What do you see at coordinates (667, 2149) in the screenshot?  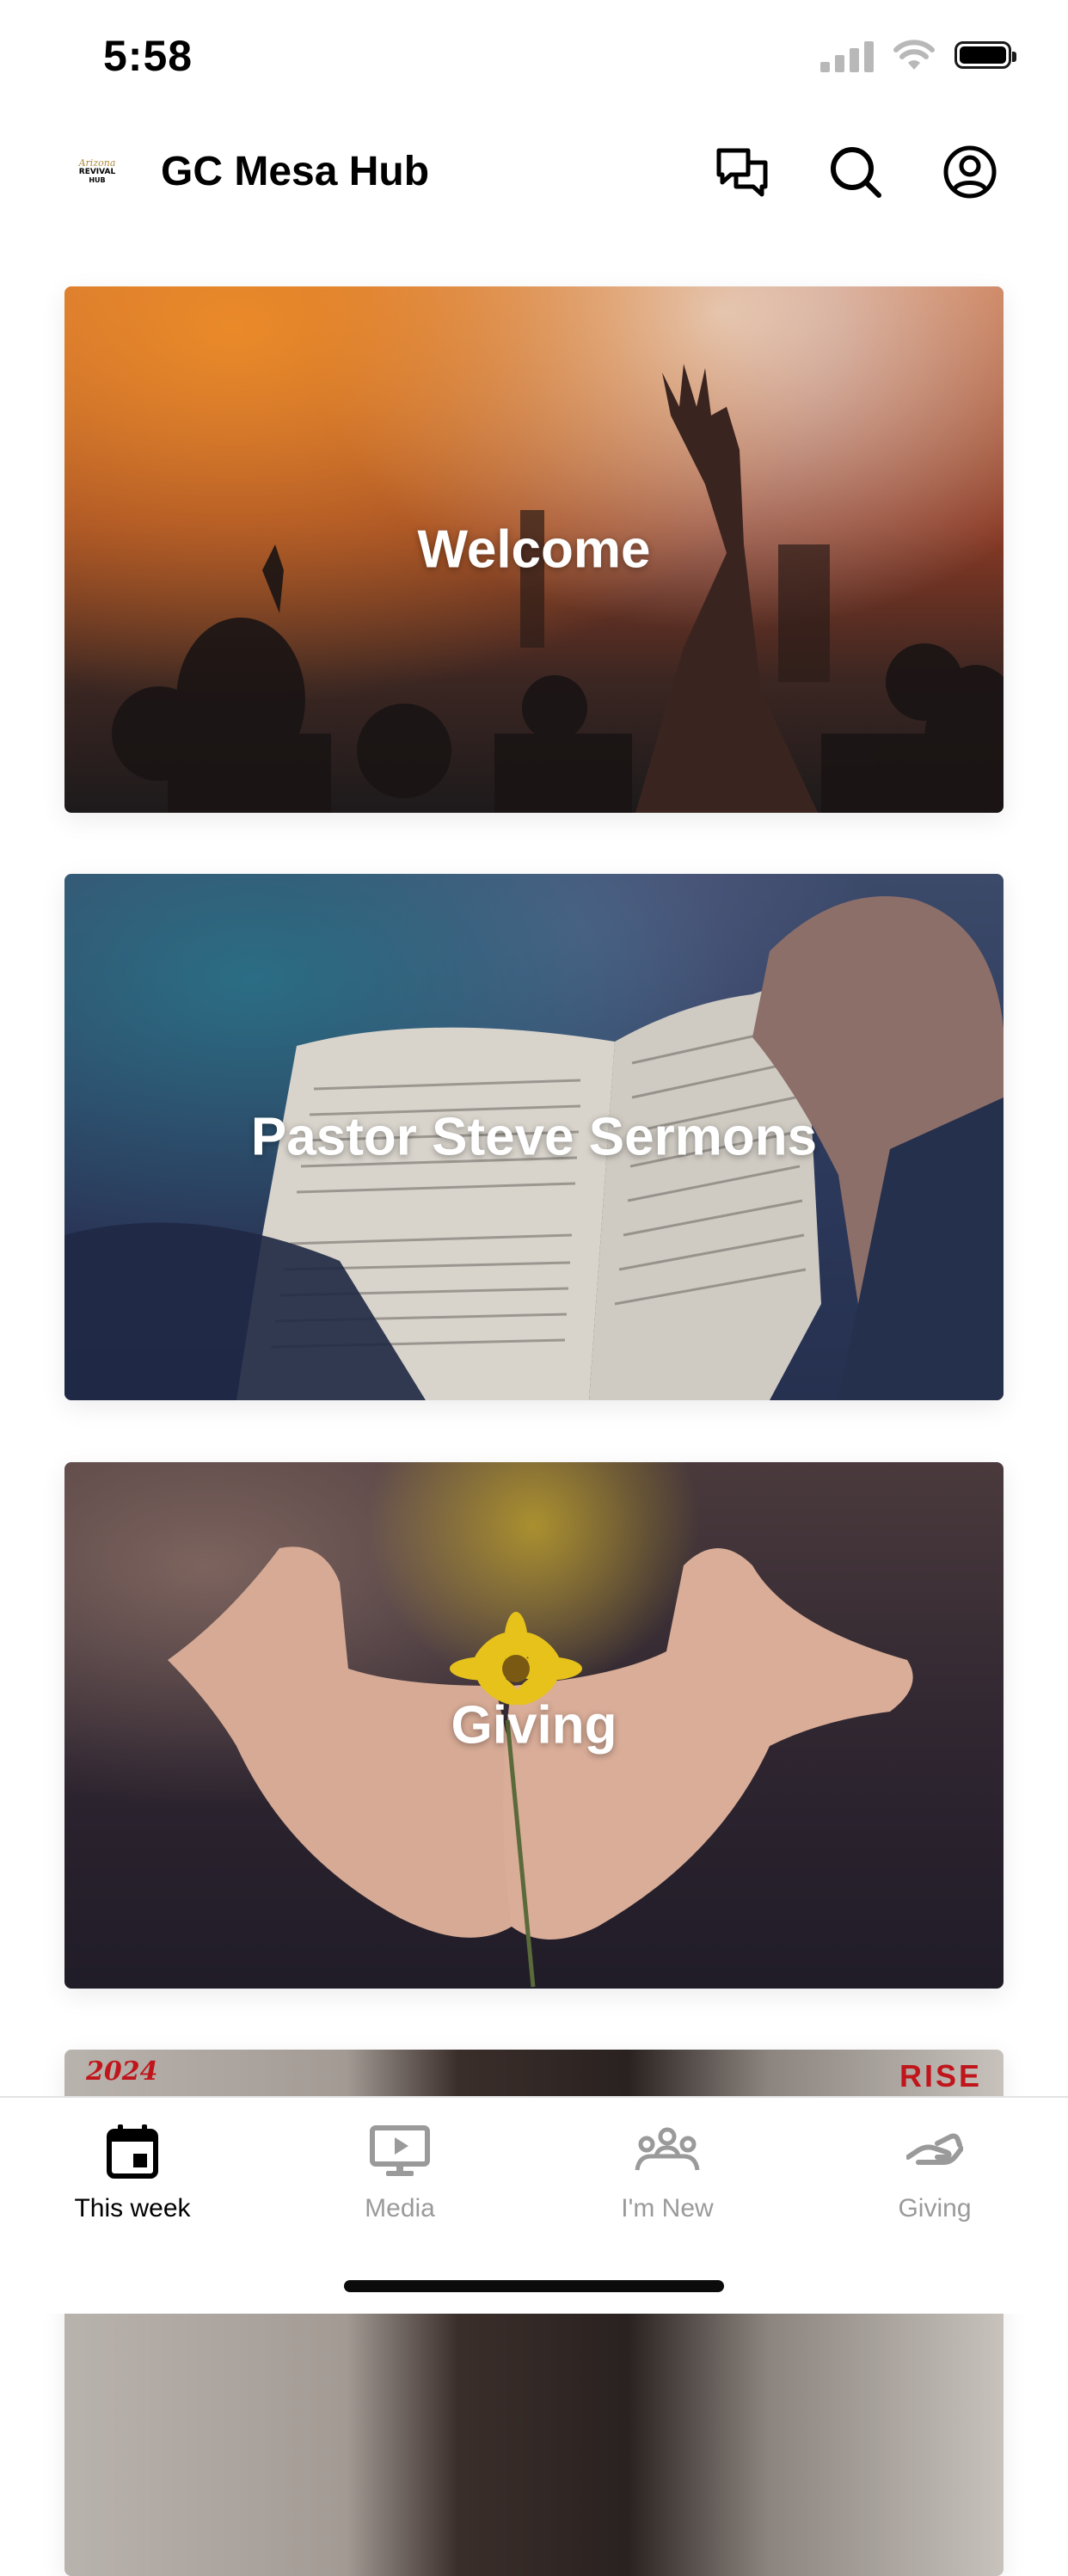 I see `group-icon` at bounding box center [667, 2149].